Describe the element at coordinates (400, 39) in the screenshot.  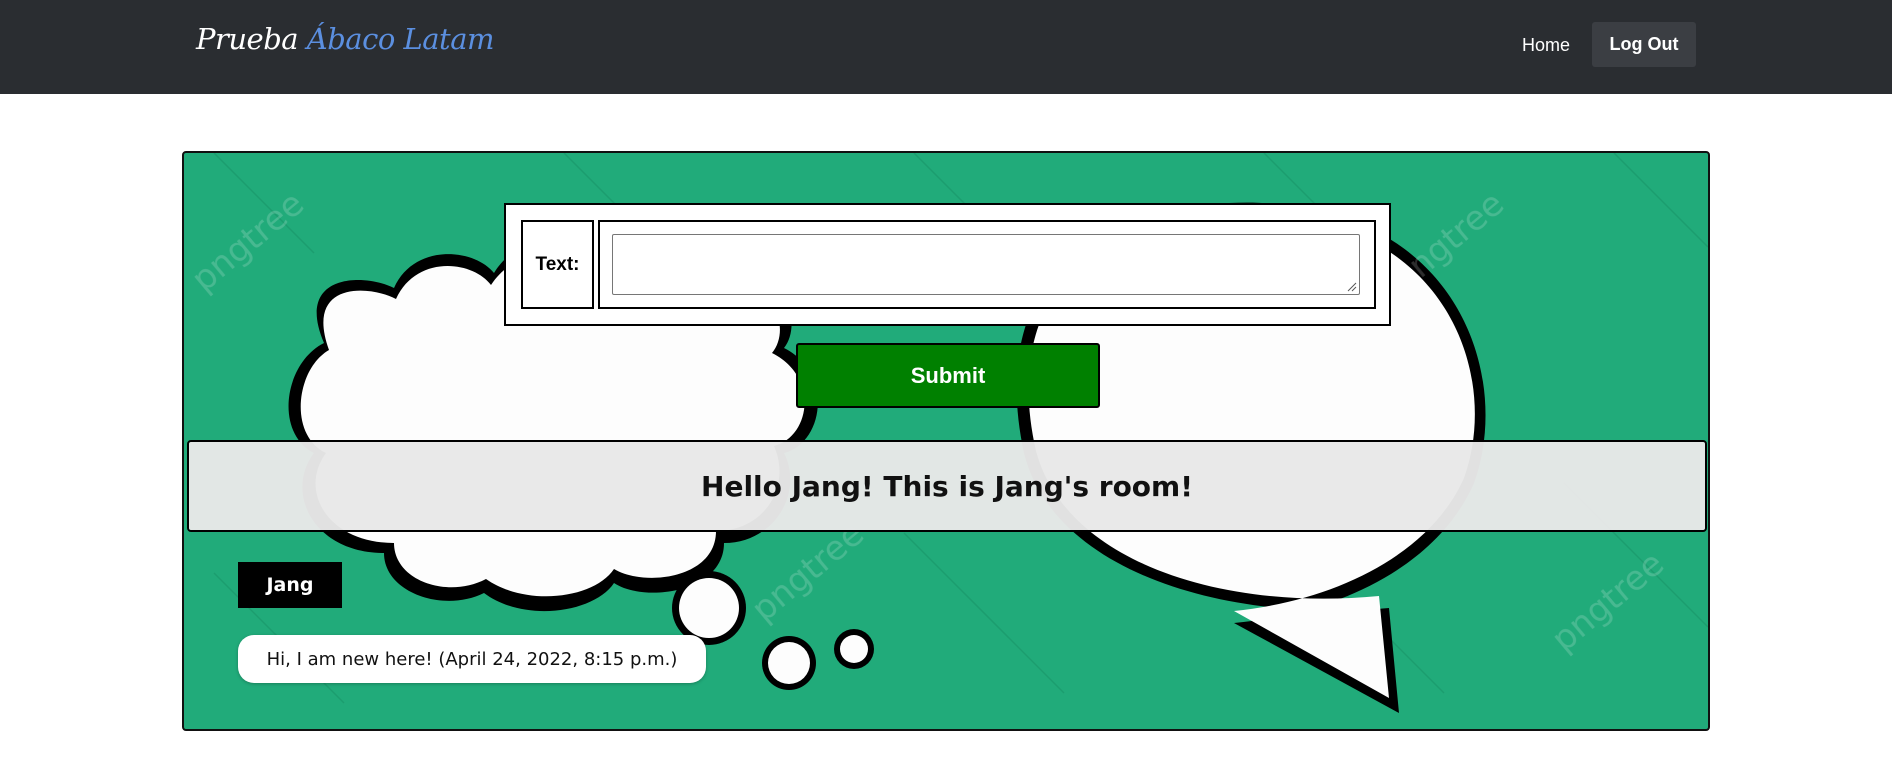
I see `brand-text-abaco-latam: Ábaco Latam` at that location.